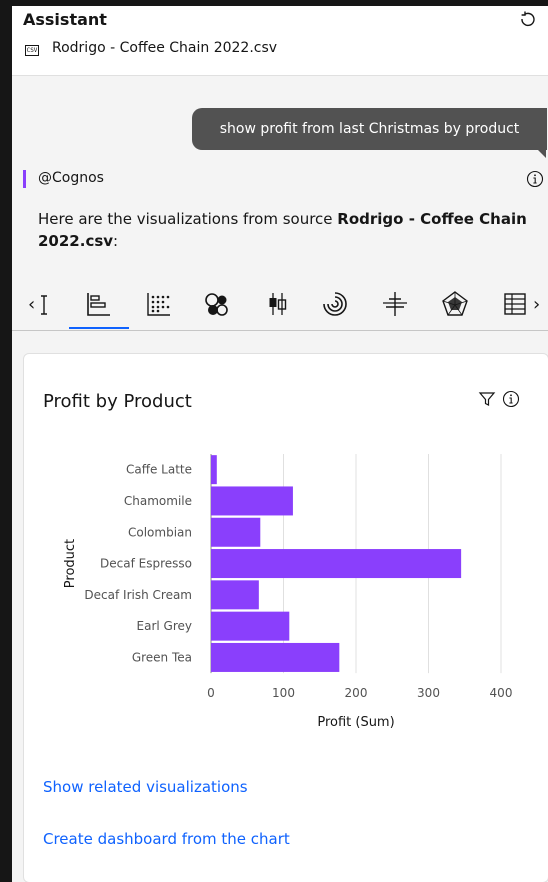  I want to click on bubble-chart-icon, so click(217, 304).